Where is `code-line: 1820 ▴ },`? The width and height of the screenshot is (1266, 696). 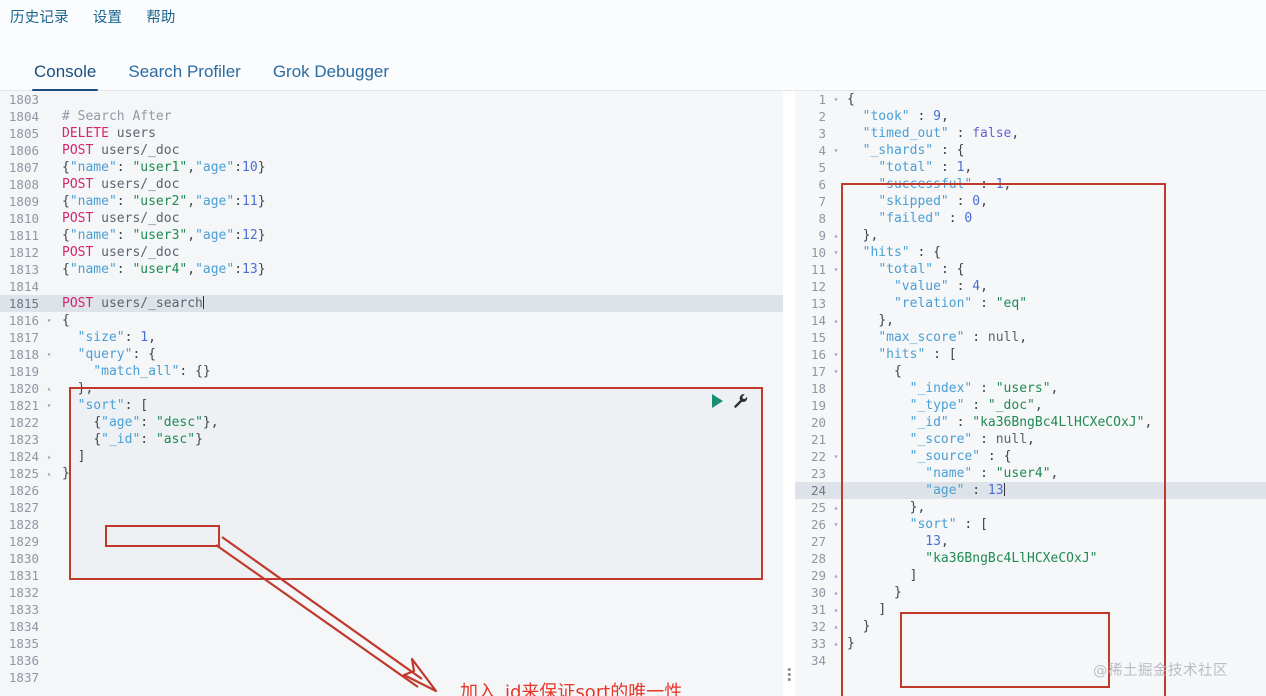
code-line: 1820 ▴ }, is located at coordinates (391, 388).